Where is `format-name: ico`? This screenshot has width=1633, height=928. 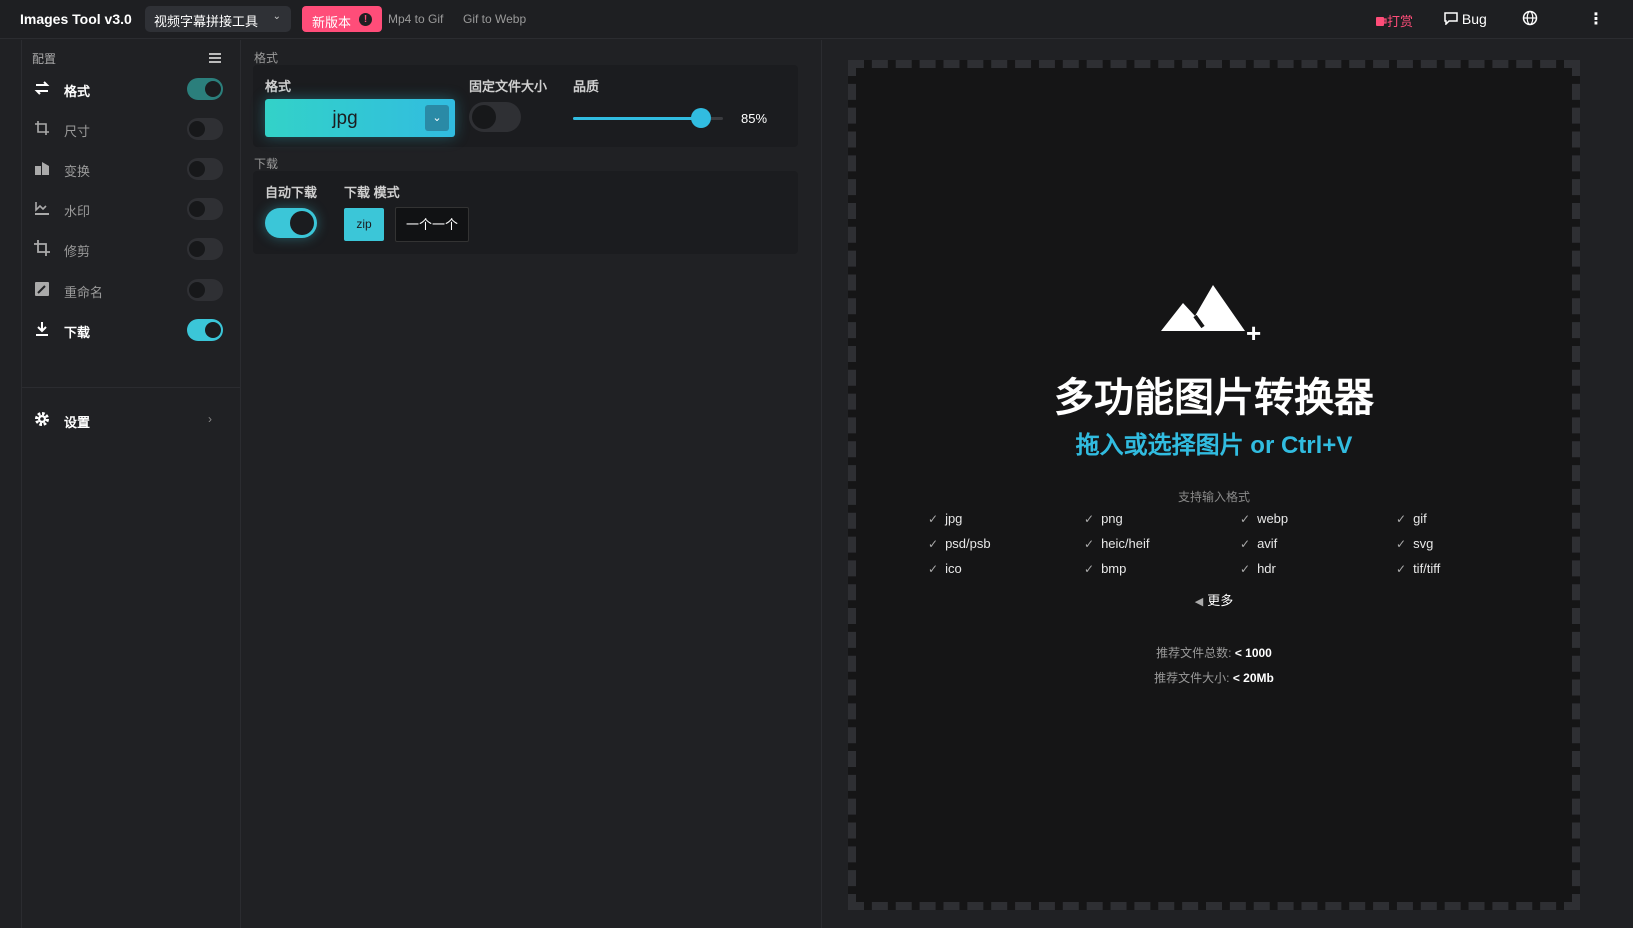 format-name: ico is located at coordinates (953, 568).